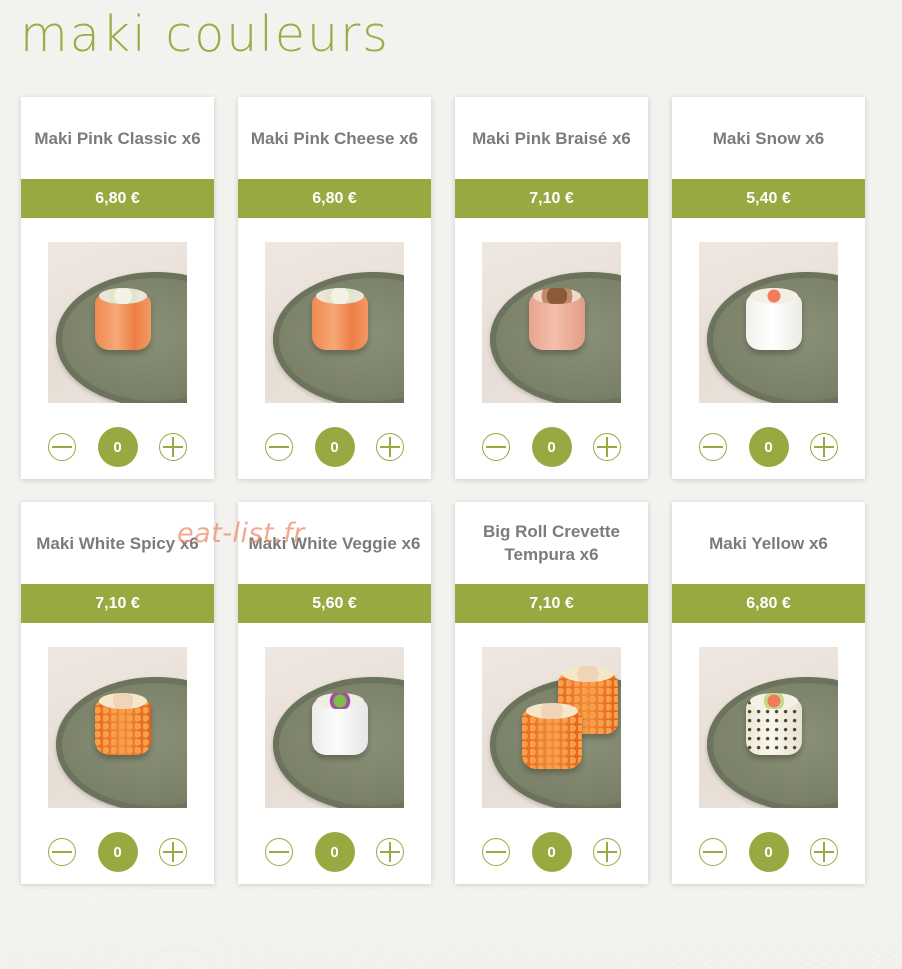  I want to click on page-title: maki couleurs, so click(205, 34).